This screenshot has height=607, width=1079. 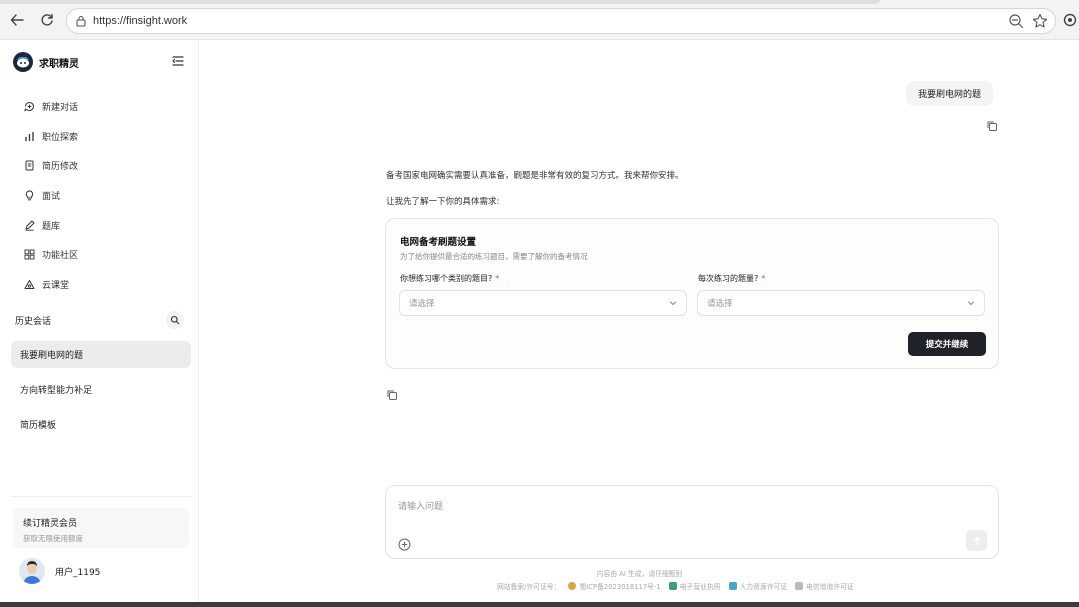 What do you see at coordinates (732, 586) in the screenshot?
I see `certificate-icon` at bounding box center [732, 586].